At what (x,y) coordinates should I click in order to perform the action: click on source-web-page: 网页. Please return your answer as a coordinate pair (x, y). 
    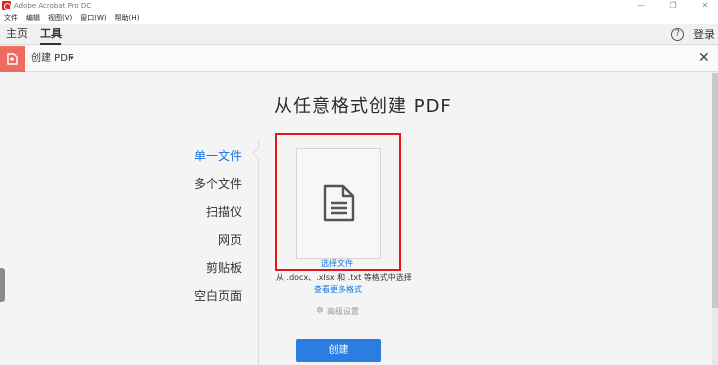
    Looking at the image, I should click on (230, 240).